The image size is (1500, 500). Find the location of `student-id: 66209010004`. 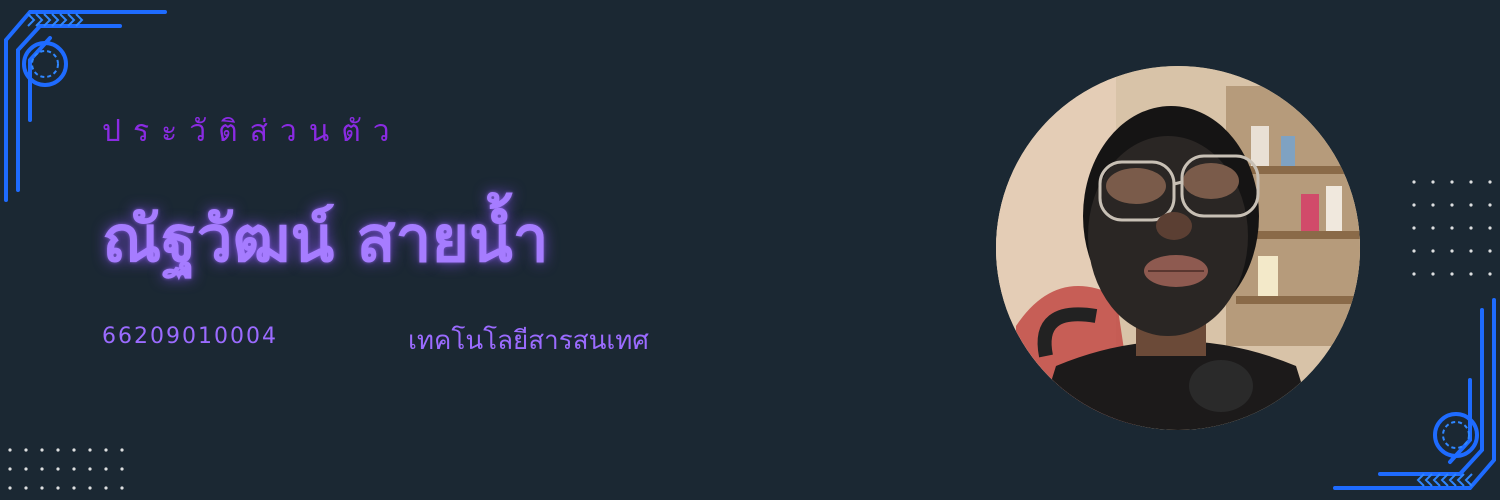

student-id: 66209010004 is located at coordinates (190, 336).